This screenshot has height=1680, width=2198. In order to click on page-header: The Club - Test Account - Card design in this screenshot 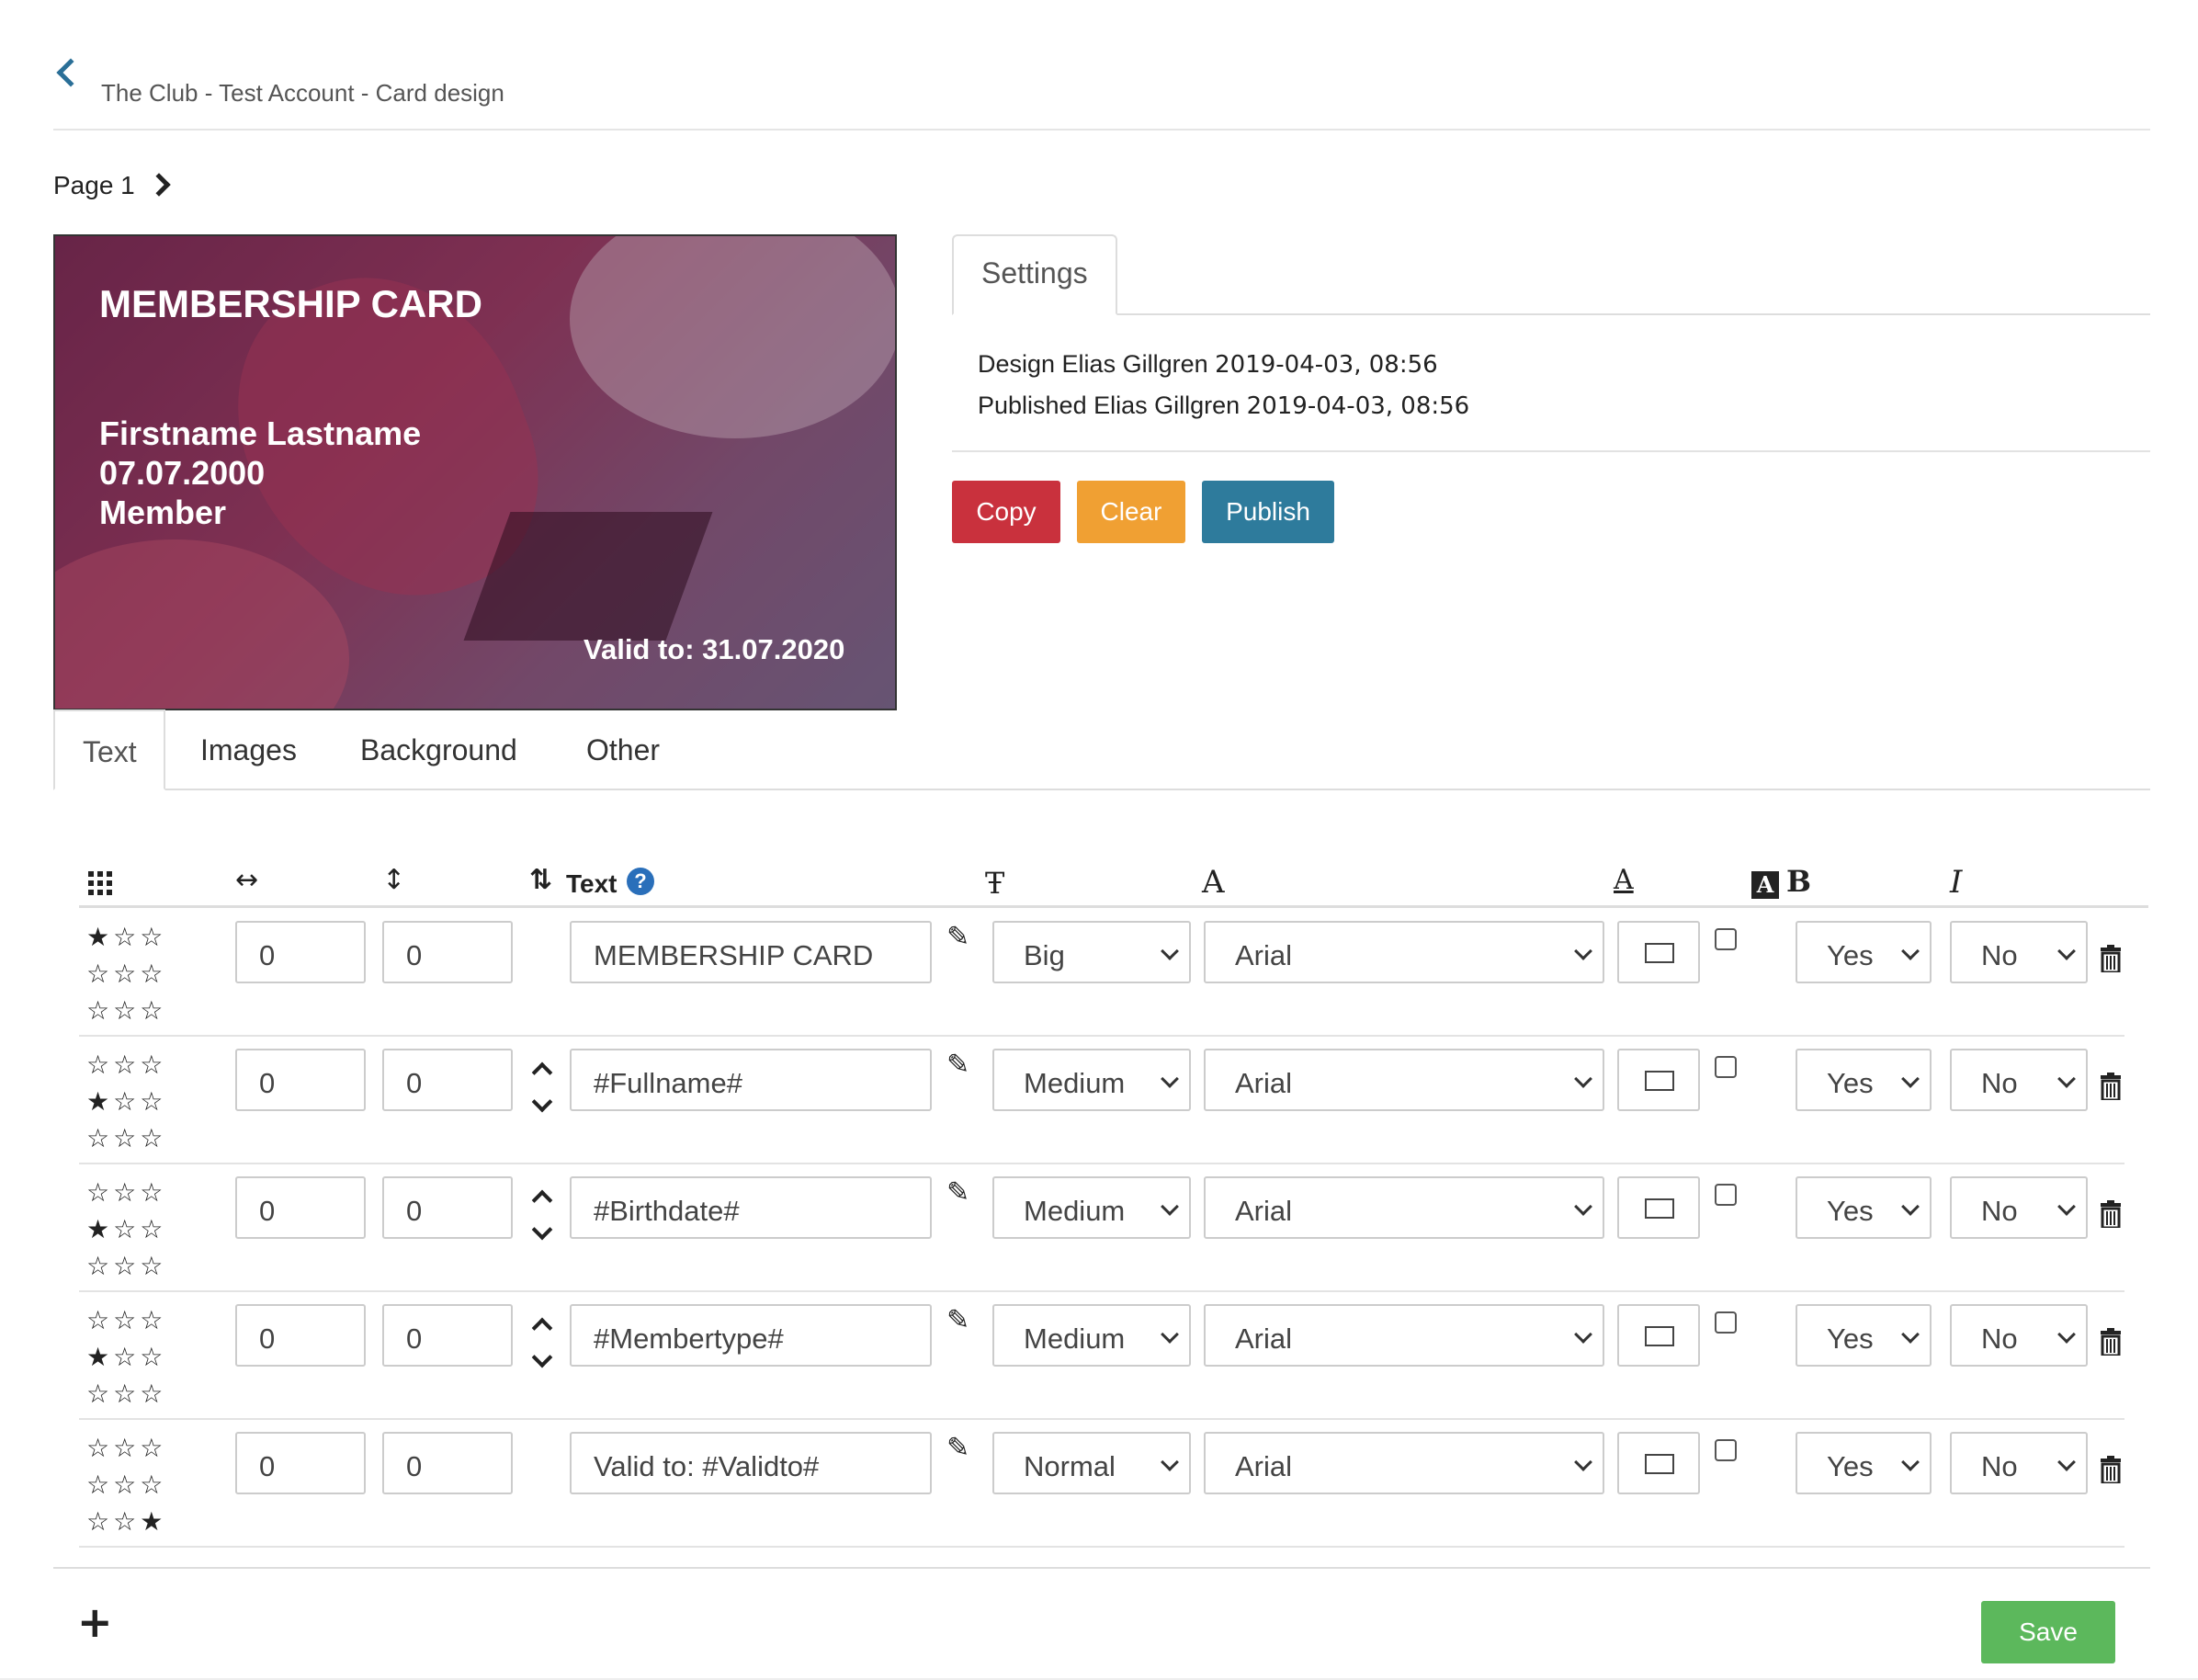, I will do `click(1101, 87)`.